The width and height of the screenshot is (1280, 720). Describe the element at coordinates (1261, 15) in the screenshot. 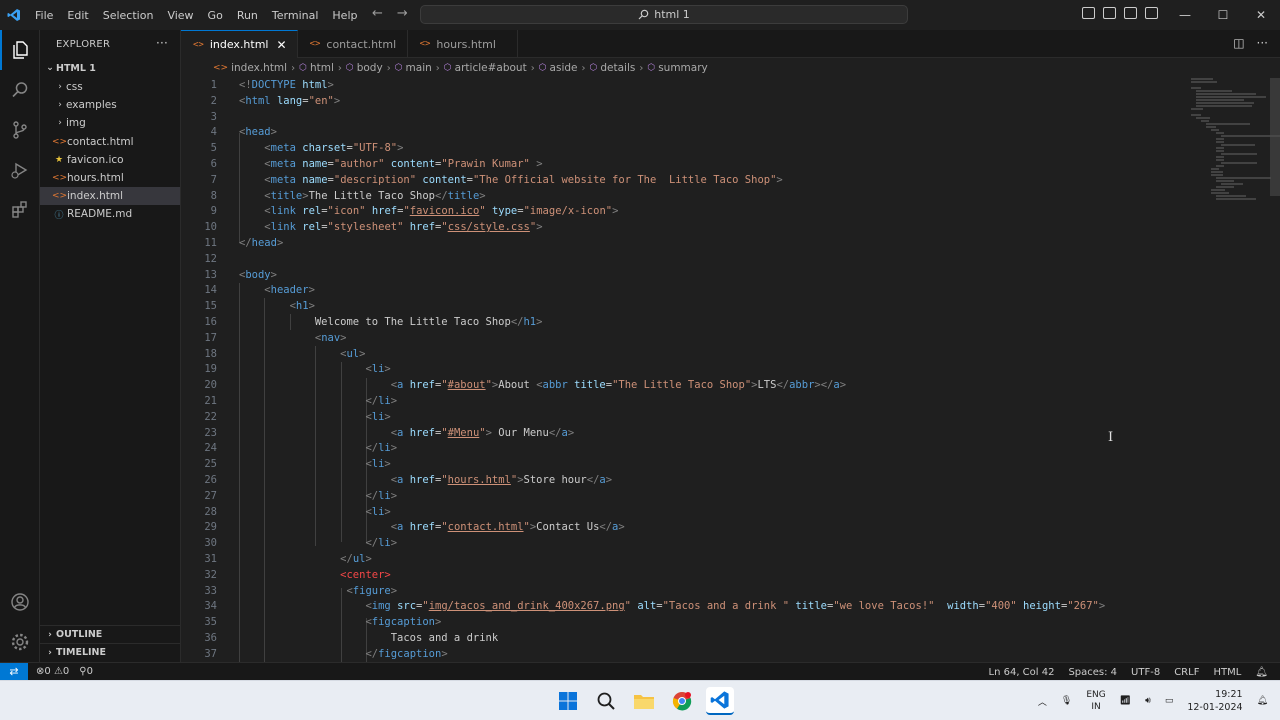

I see `close-window-icon: ✕` at that location.